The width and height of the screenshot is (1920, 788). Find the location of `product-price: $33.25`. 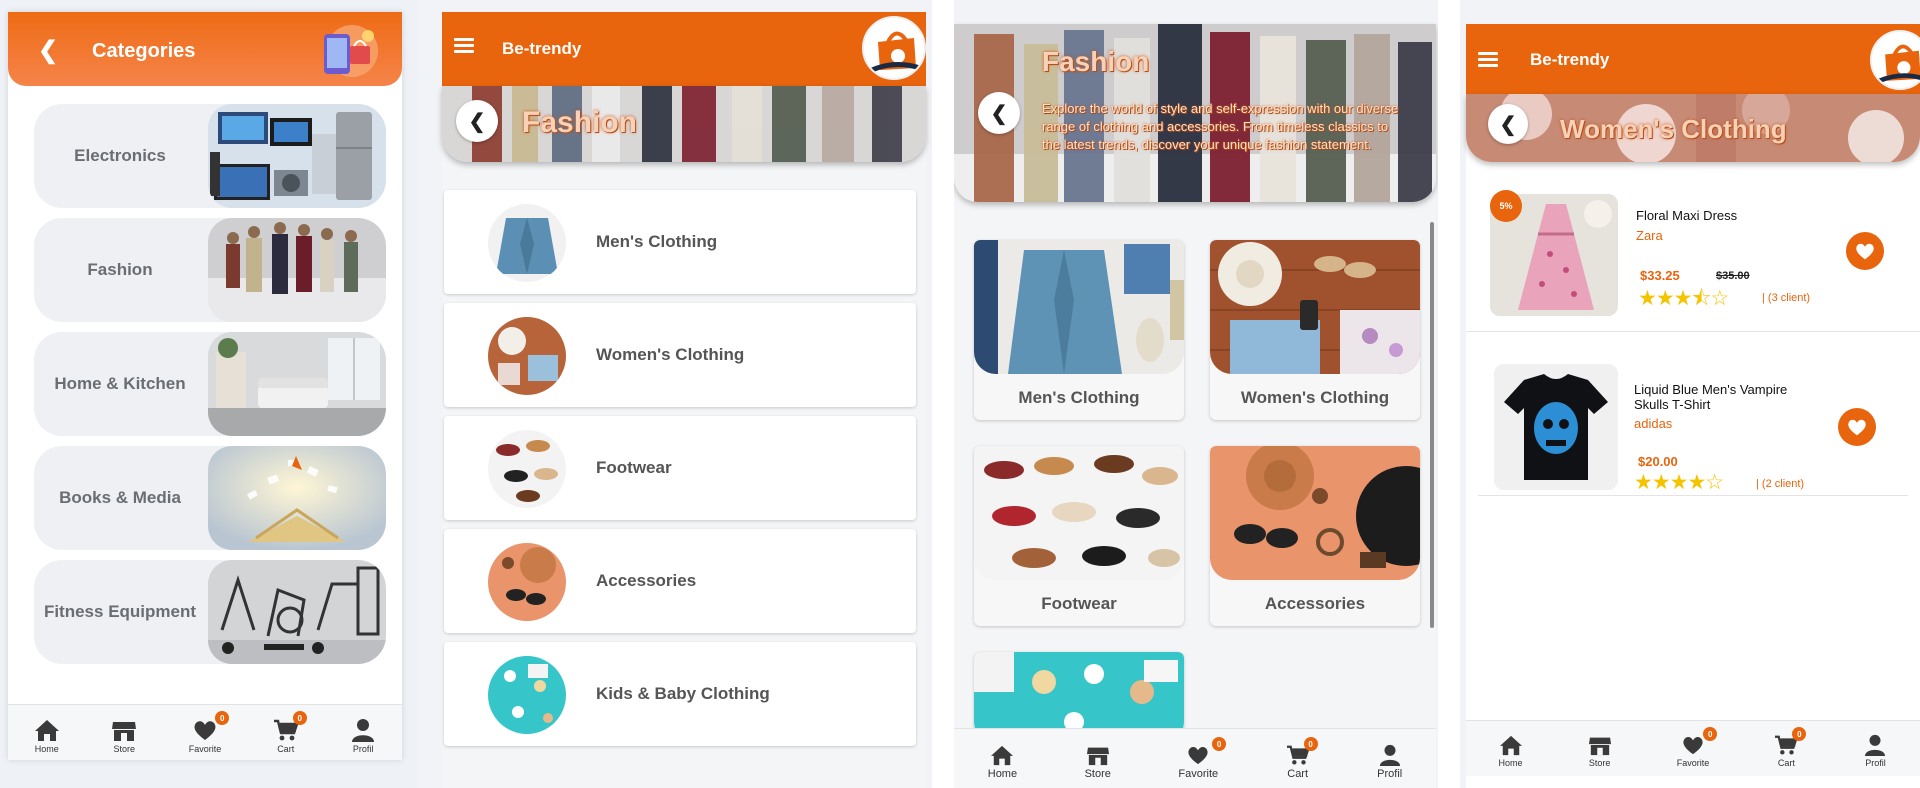

product-price: $33.25 is located at coordinates (1660, 275).